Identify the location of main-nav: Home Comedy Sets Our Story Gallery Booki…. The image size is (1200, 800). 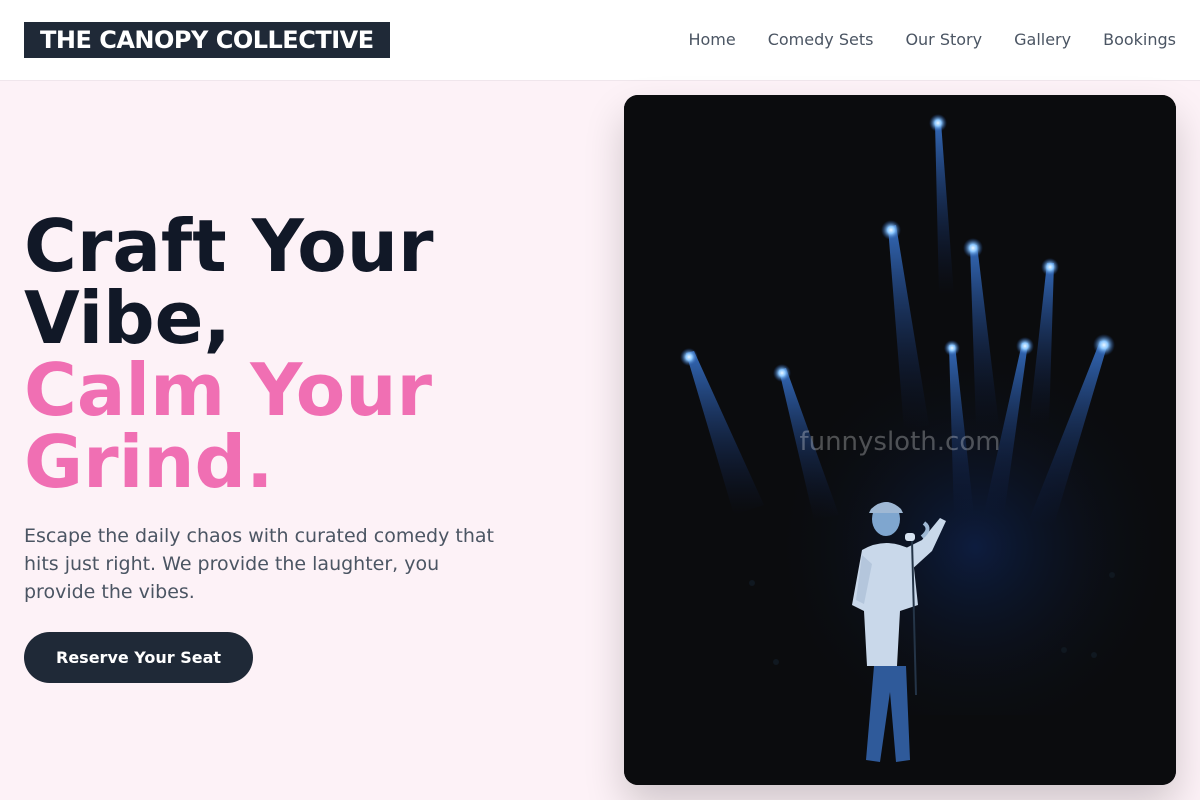
(932, 39).